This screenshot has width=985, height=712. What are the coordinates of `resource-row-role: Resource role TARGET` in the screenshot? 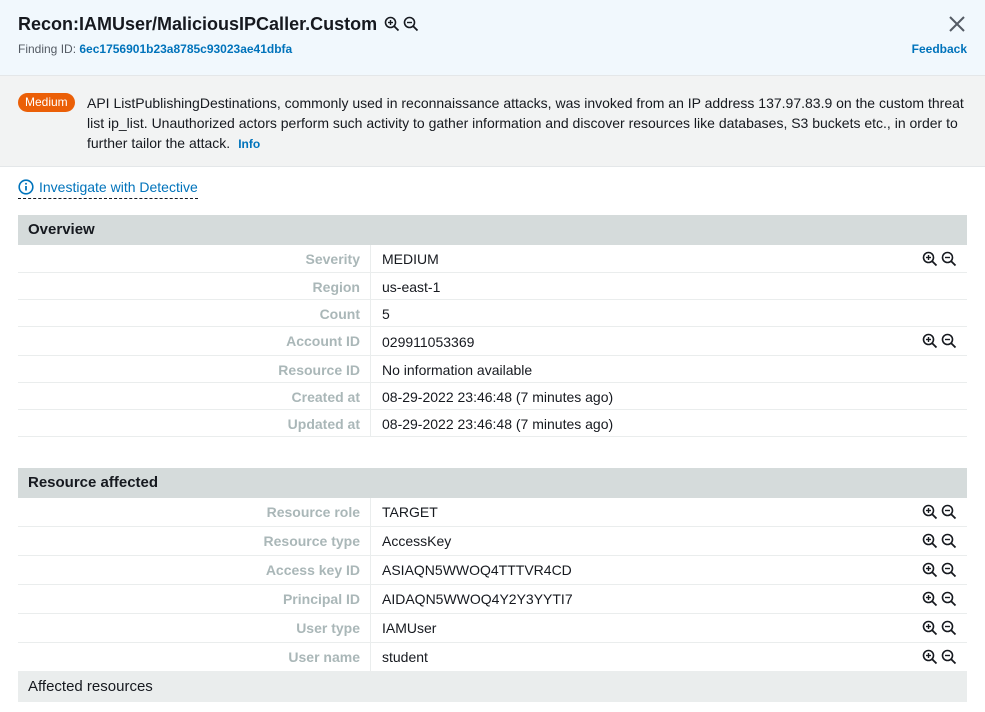 It's located at (492, 512).